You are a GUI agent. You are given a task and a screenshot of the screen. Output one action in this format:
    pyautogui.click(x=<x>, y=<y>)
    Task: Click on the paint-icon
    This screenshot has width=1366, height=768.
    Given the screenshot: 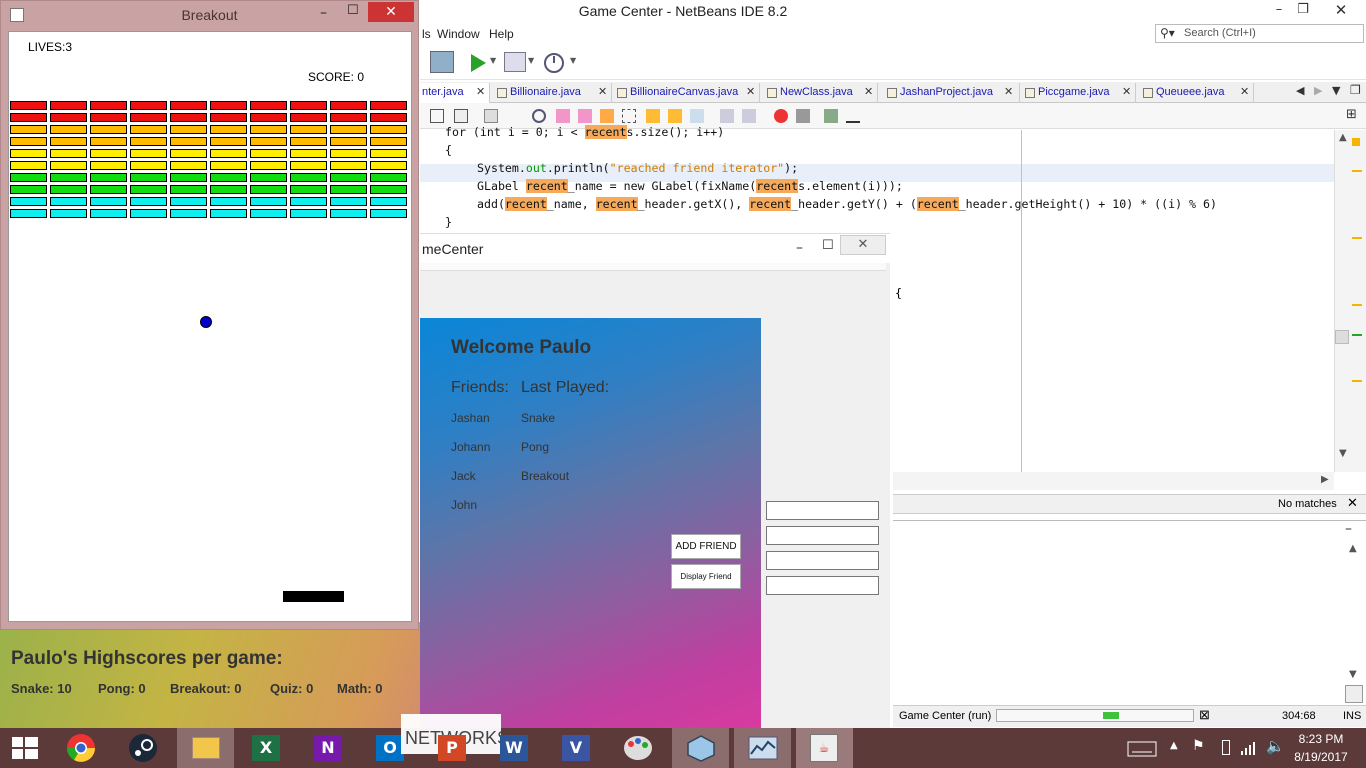 What is the action you would take?
    pyautogui.click(x=638, y=748)
    